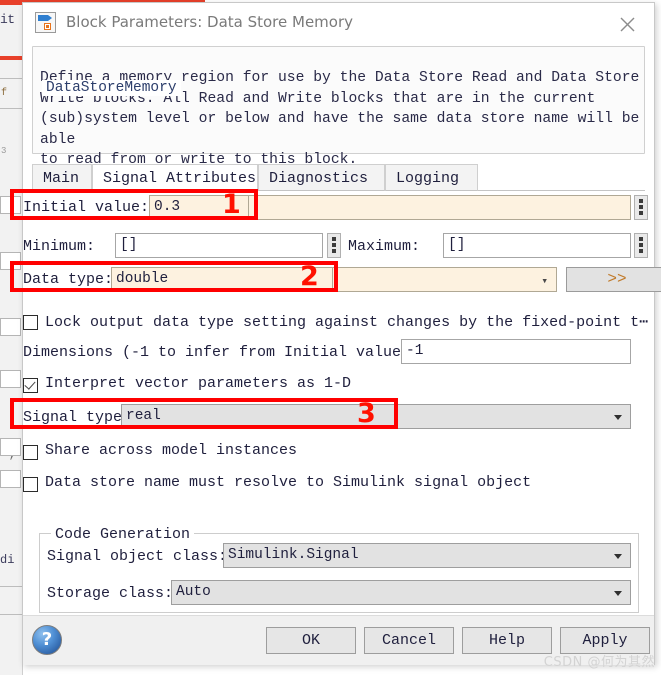  Describe the element at coordinates (444, 279) in the screenshot. I see `data-type-field-extension: ▾` at that location.